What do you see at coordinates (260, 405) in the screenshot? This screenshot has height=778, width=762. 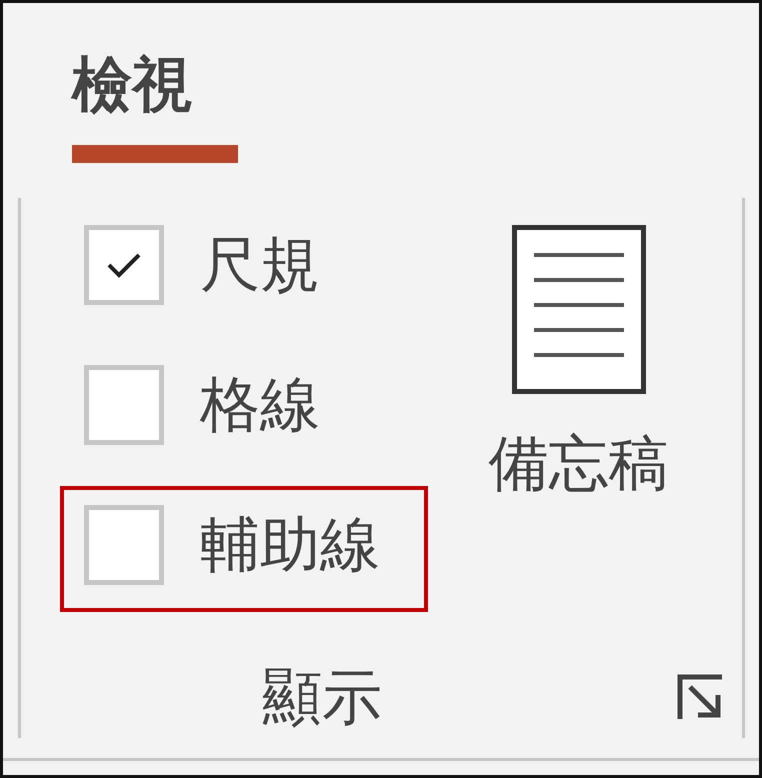 I see `checkbox-label: 格線` at bounding box center [260, 405].